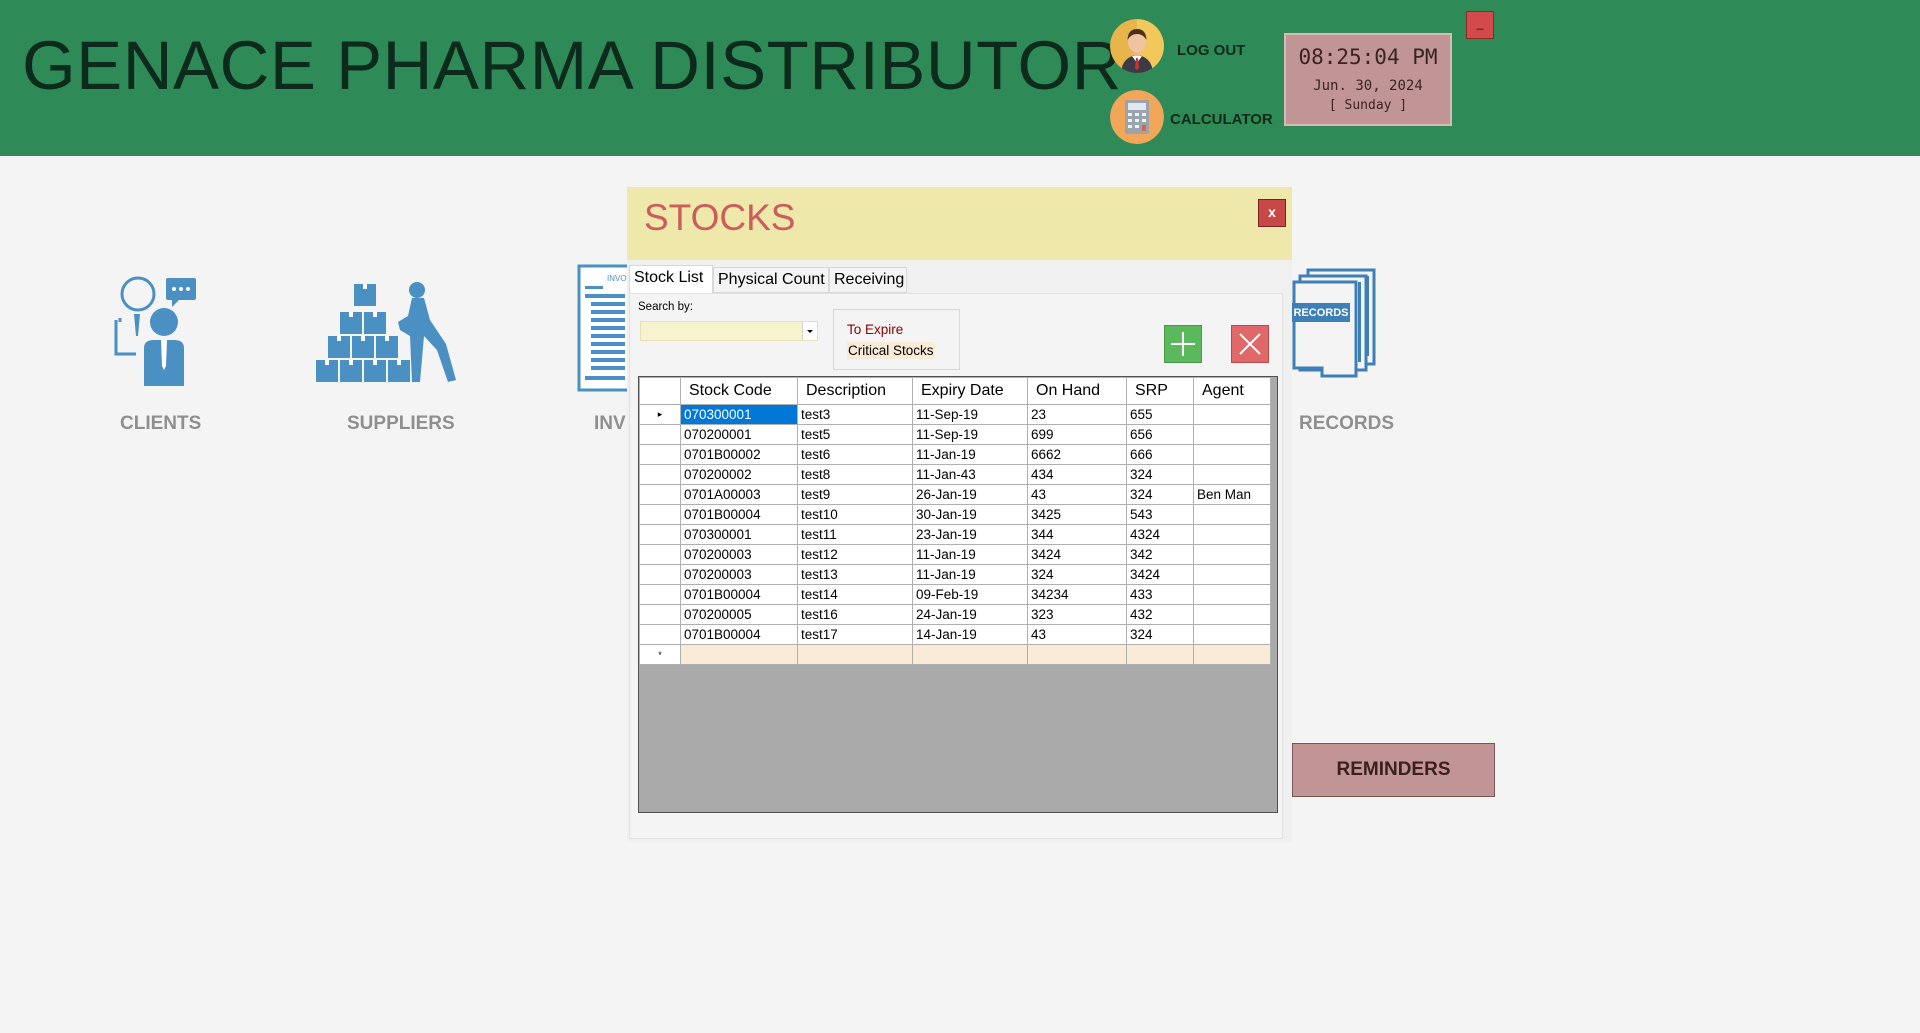 The image size is (1920, 1033). I want to click on table-cell: 0701B00002, so click(739, 454).